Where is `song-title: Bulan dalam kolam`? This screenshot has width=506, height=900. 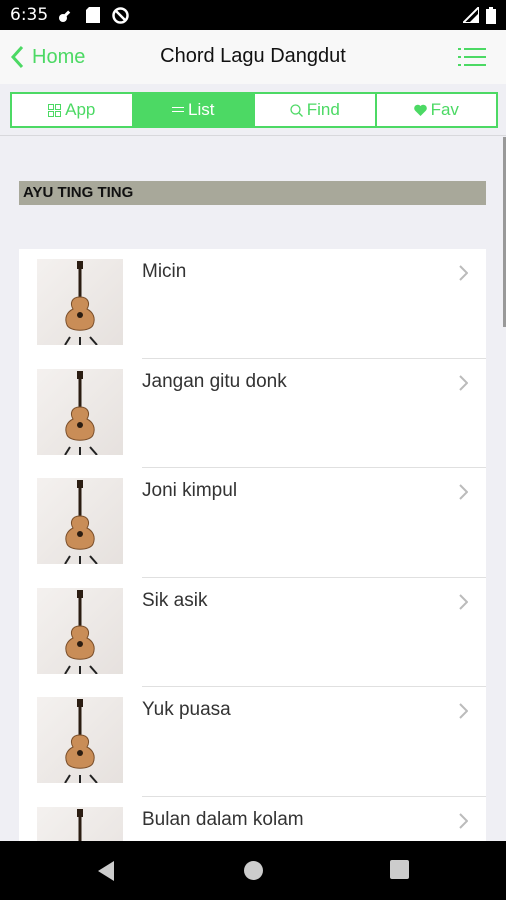
song-title: Bulan dalam kolam is located at coordinates (223, 819).